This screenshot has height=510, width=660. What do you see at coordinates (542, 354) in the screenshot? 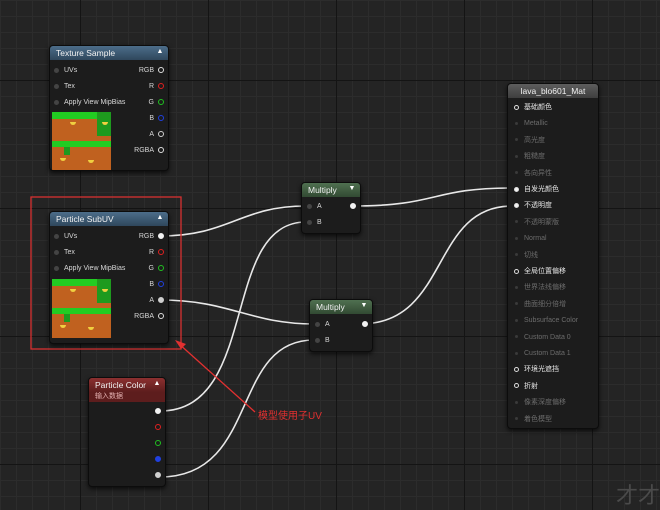
I see `material-pin-row: Custom Data 1` at bounding box center [542, 354].